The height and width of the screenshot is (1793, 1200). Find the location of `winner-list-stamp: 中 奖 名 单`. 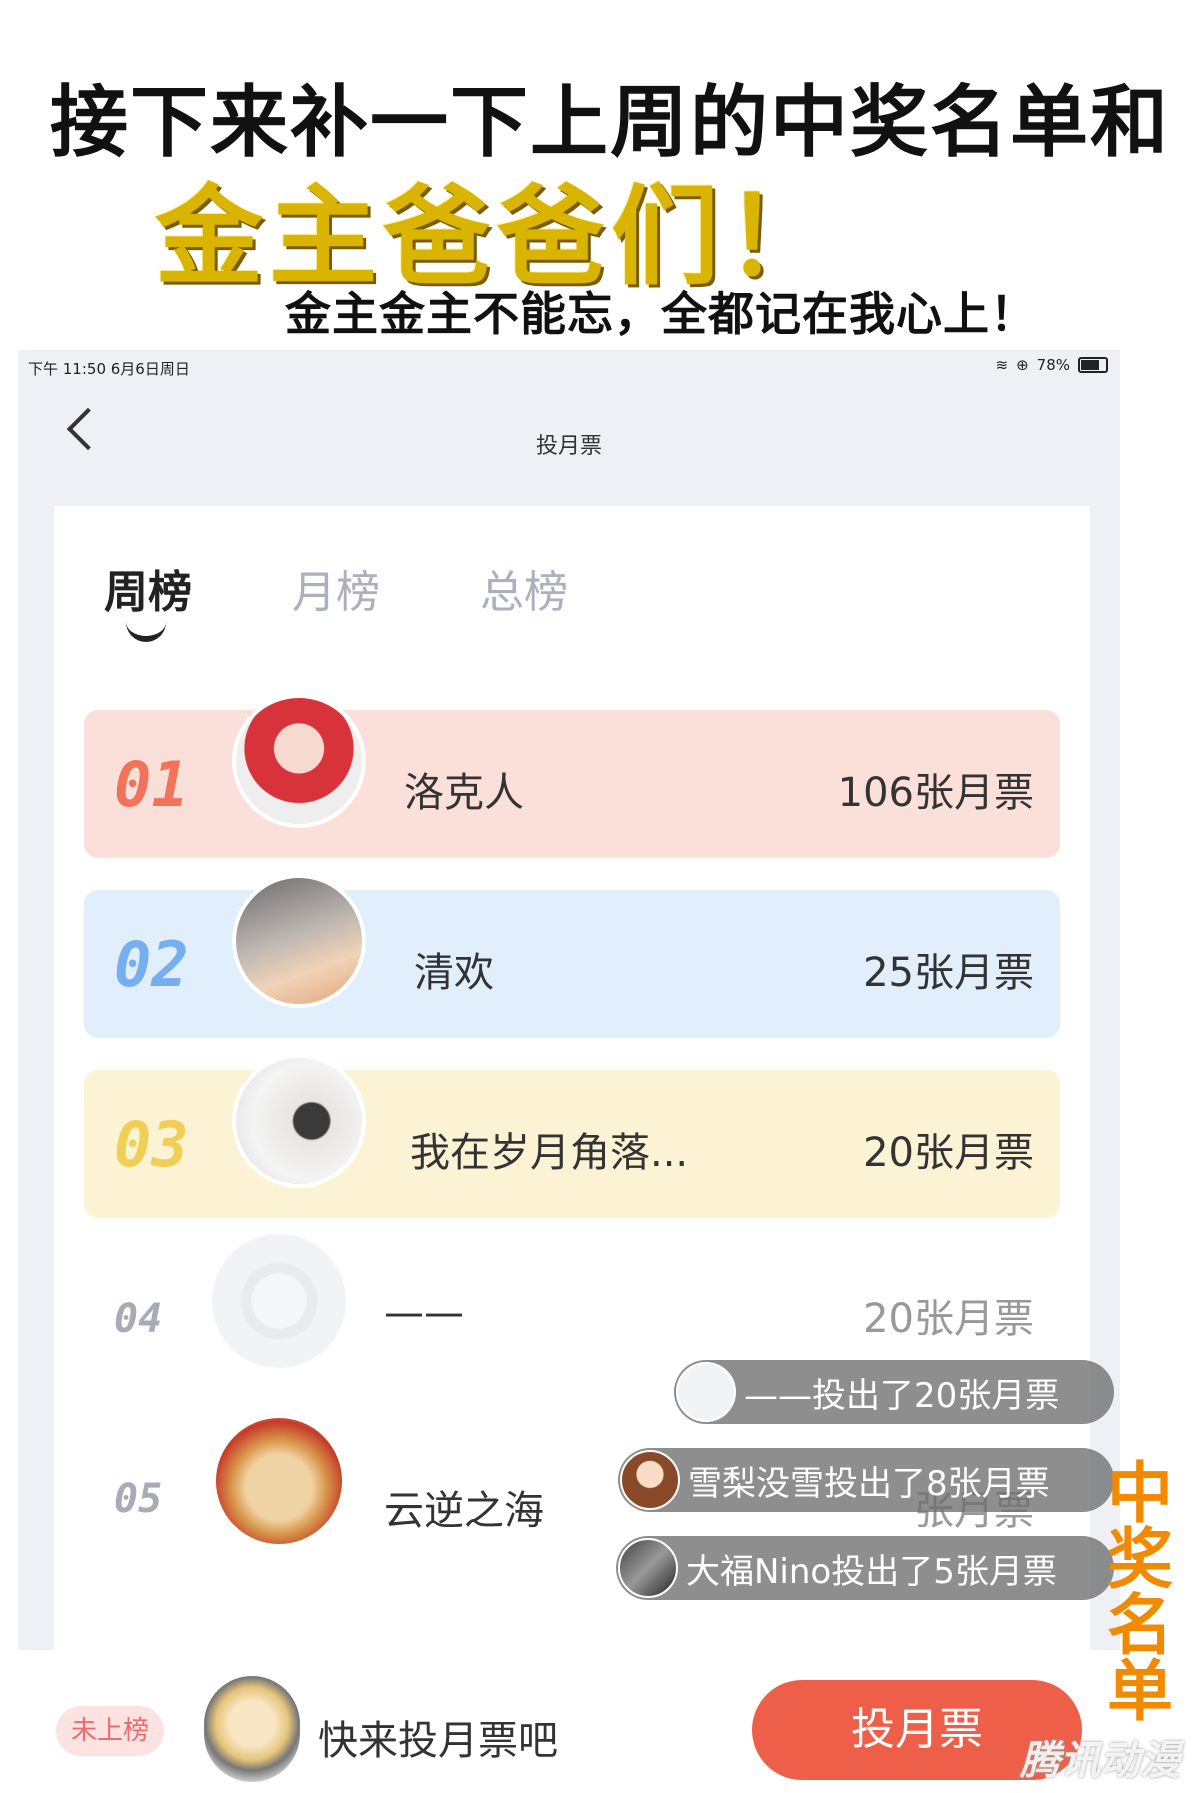

winner-list-stamp: 中 奖 名 单 is located at coordinates (1140, 1592).